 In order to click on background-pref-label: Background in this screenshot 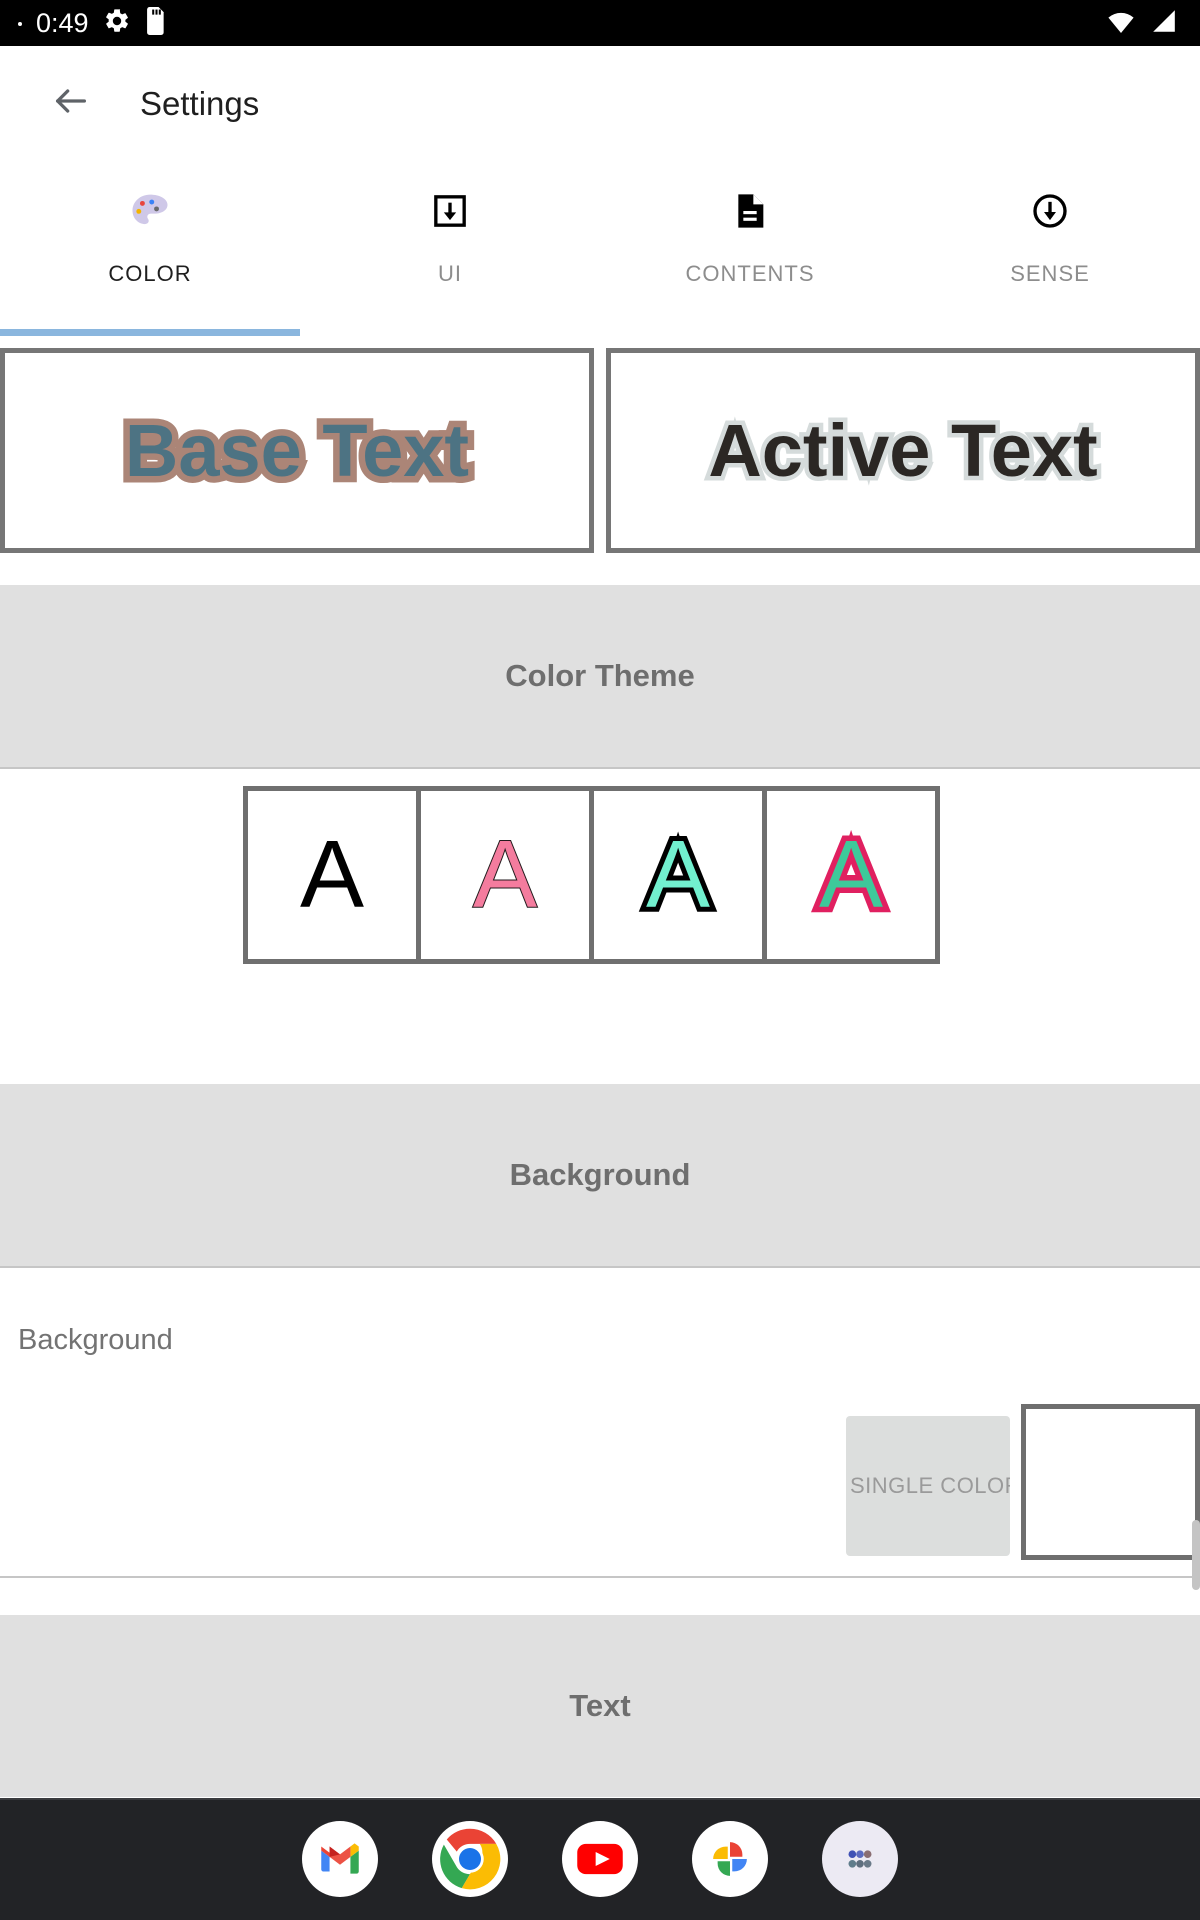, I will do `click(95, 1340)`.